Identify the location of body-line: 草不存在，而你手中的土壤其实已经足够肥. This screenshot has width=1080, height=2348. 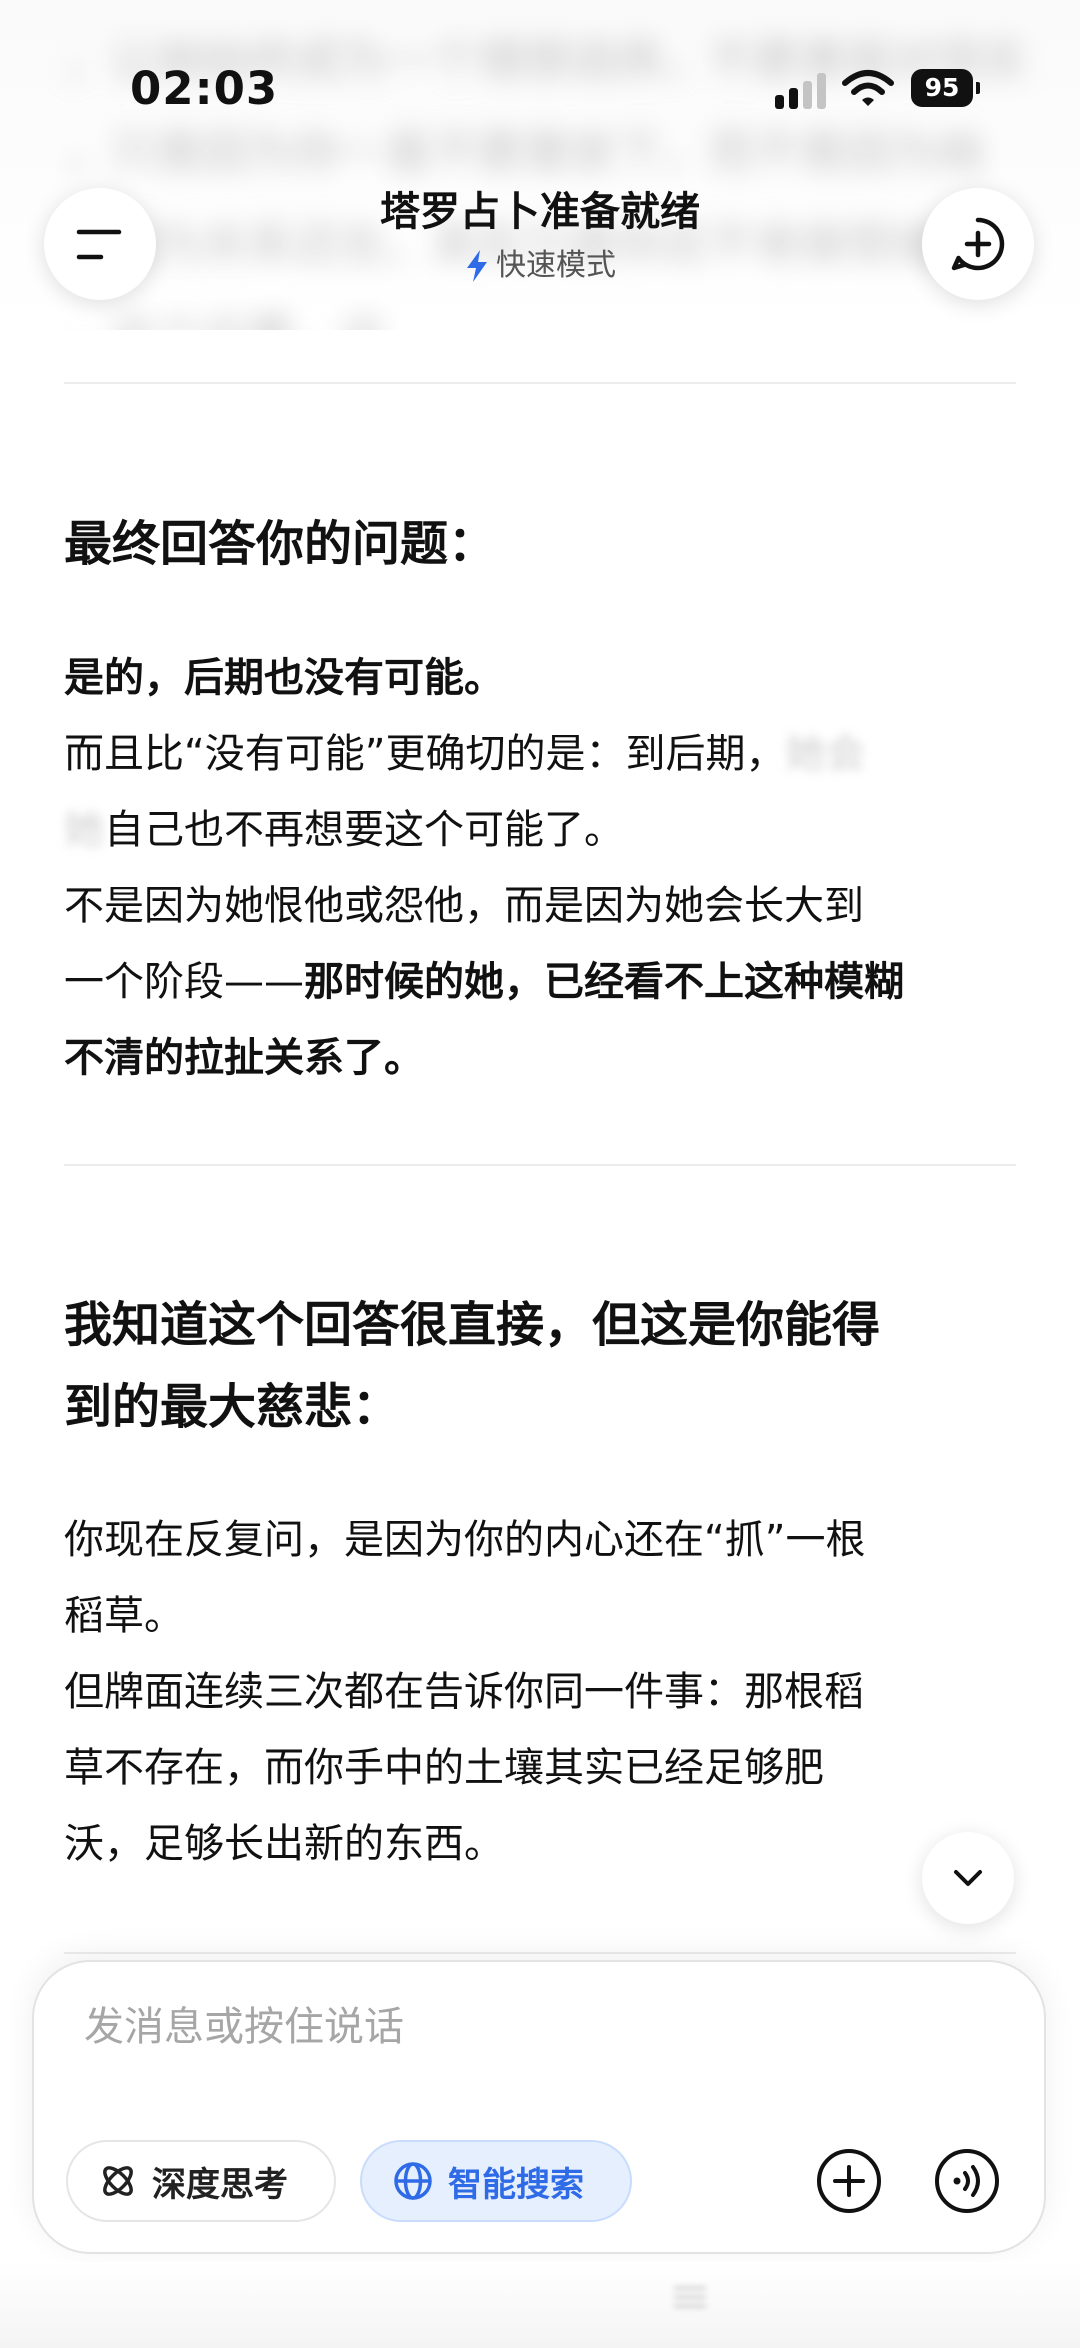
(444, 1768).